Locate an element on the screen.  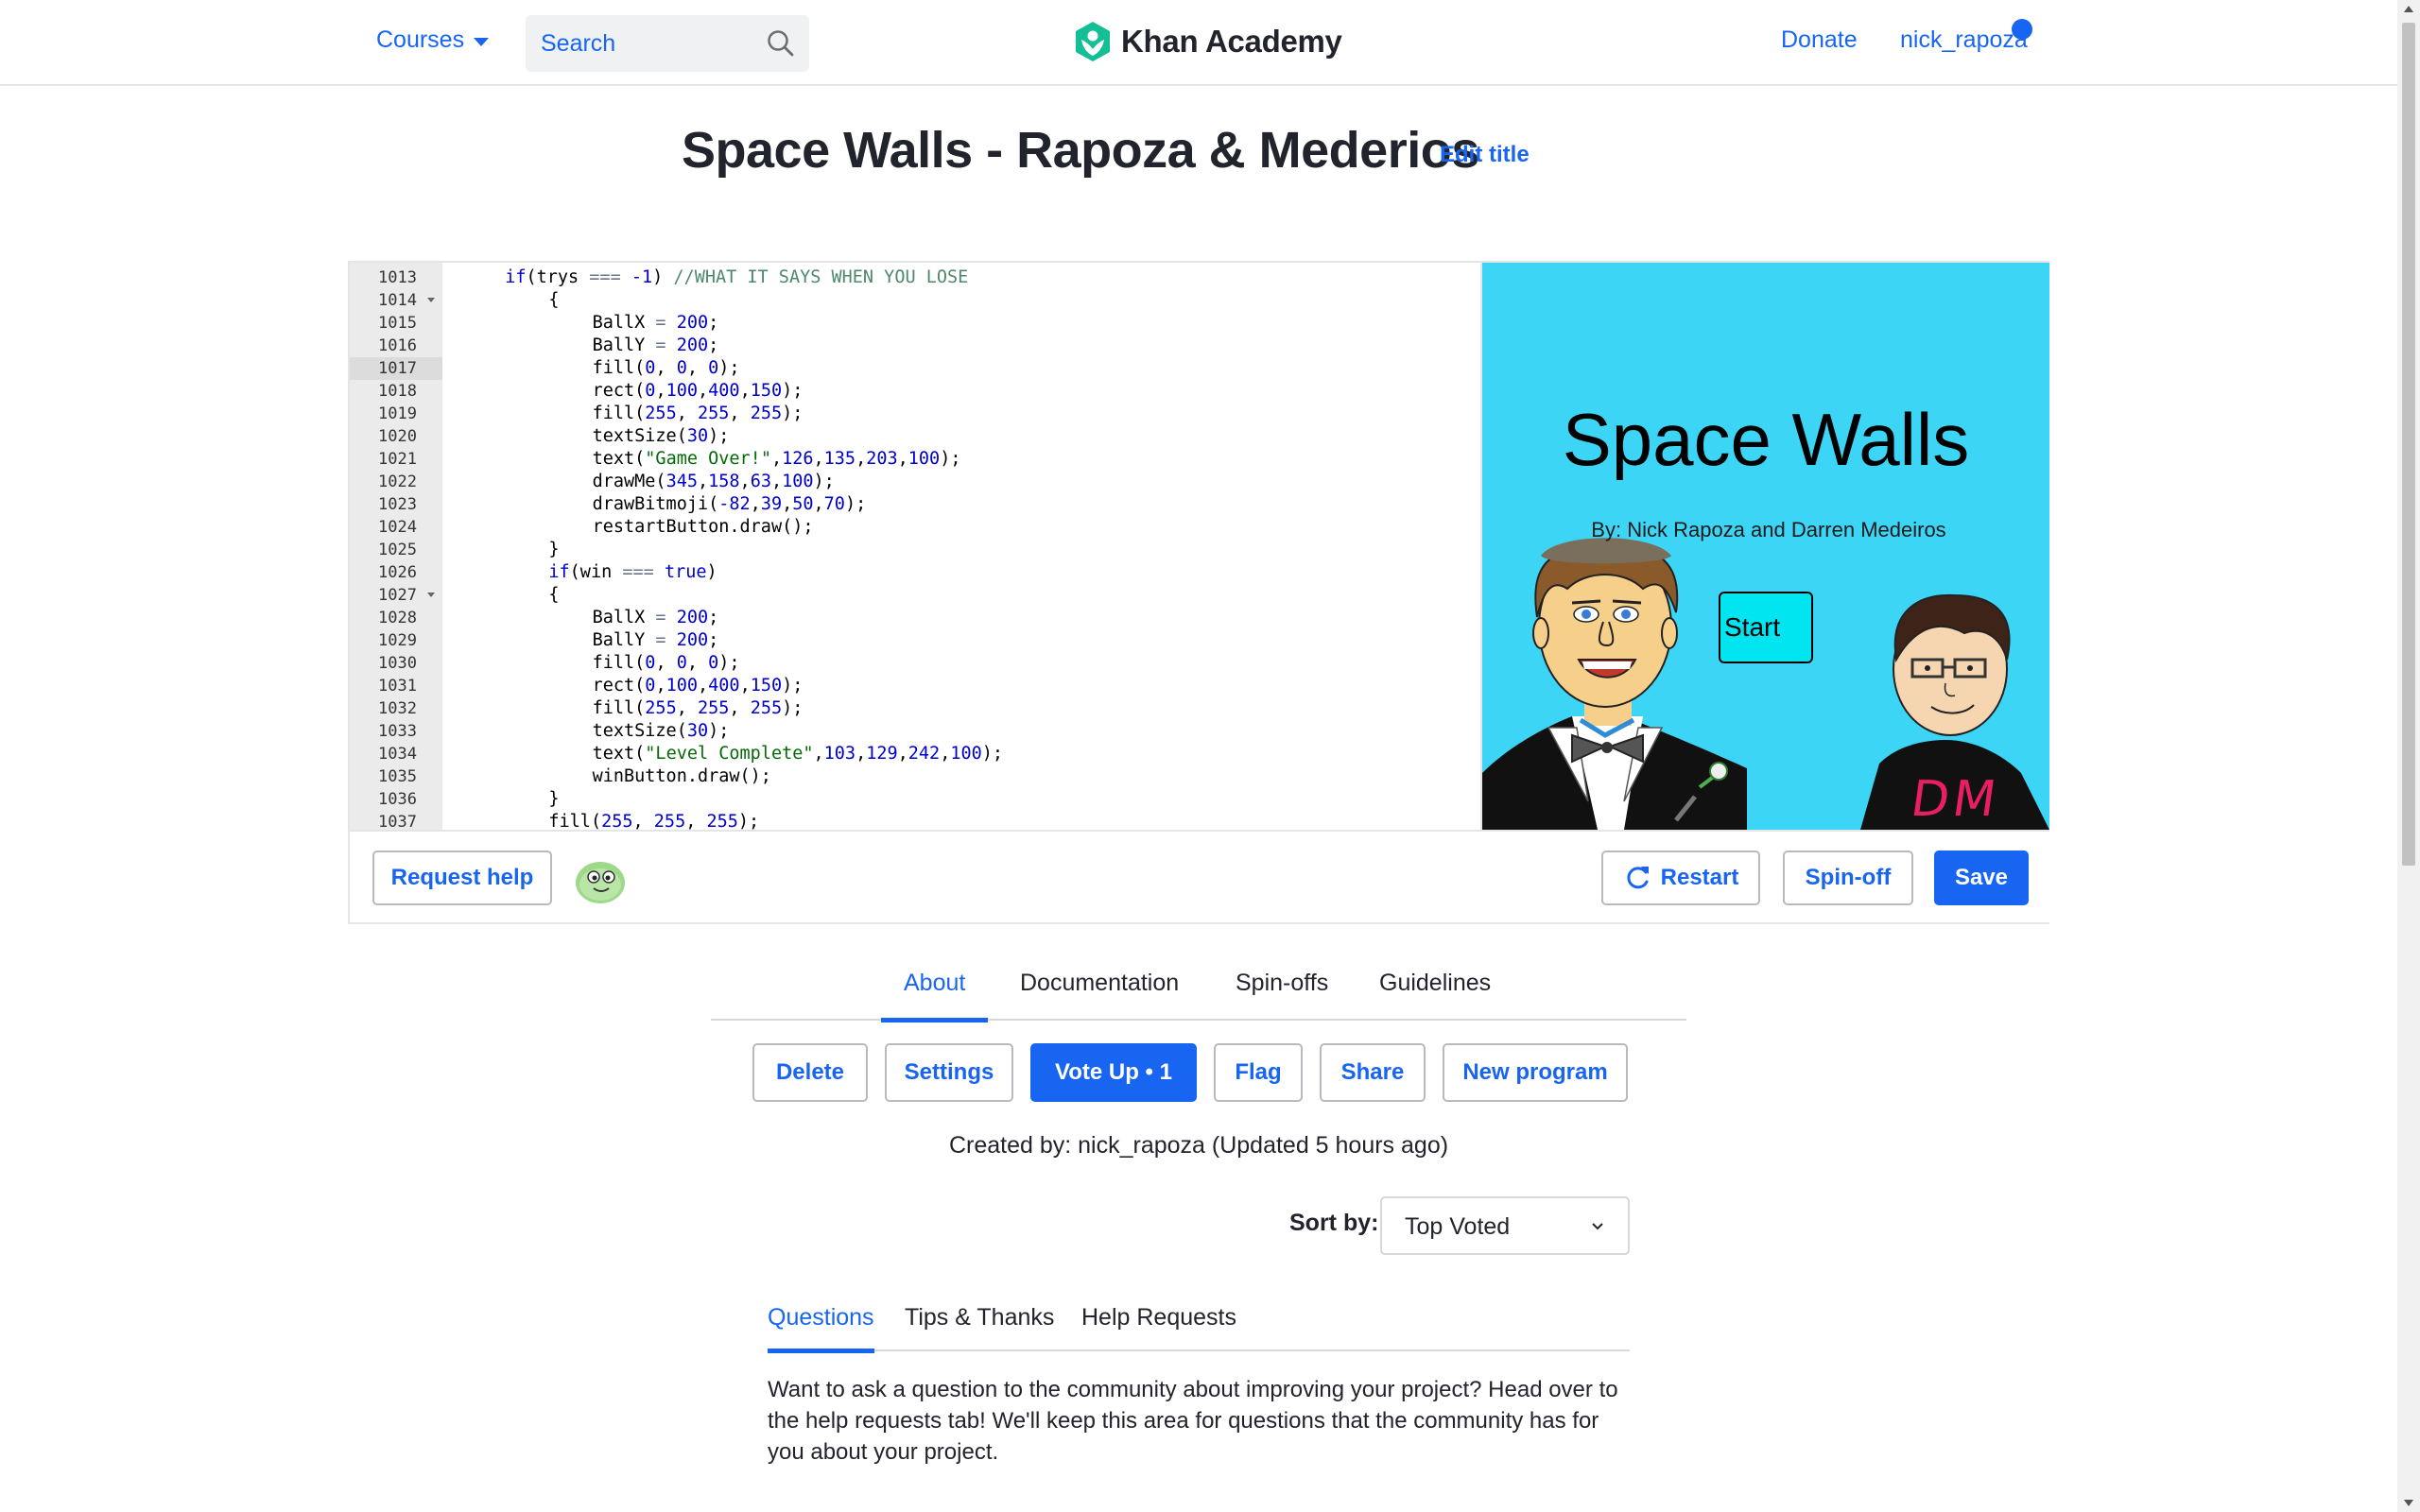
vote-up-button: Vote Up • 1 is located at coordinates (1113, 1072).